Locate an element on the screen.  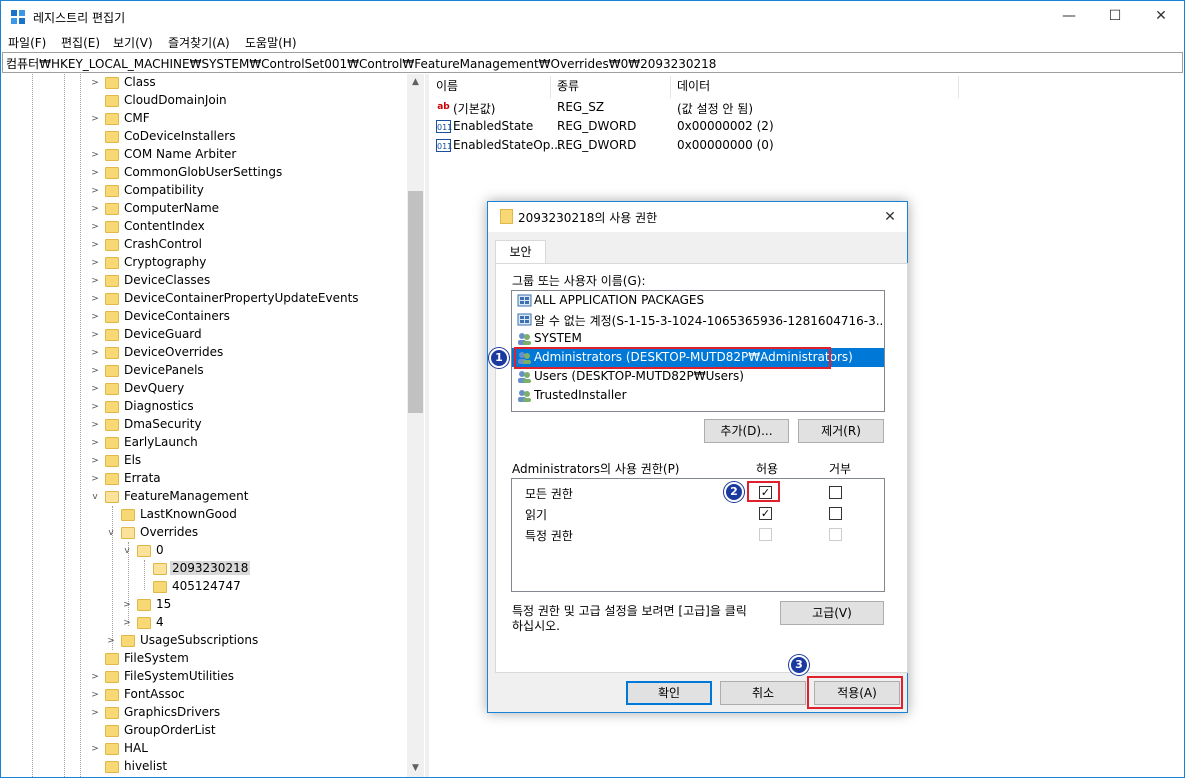
tree-item-diagnostics: > Diagnostics is located at coordinates (204, 407).